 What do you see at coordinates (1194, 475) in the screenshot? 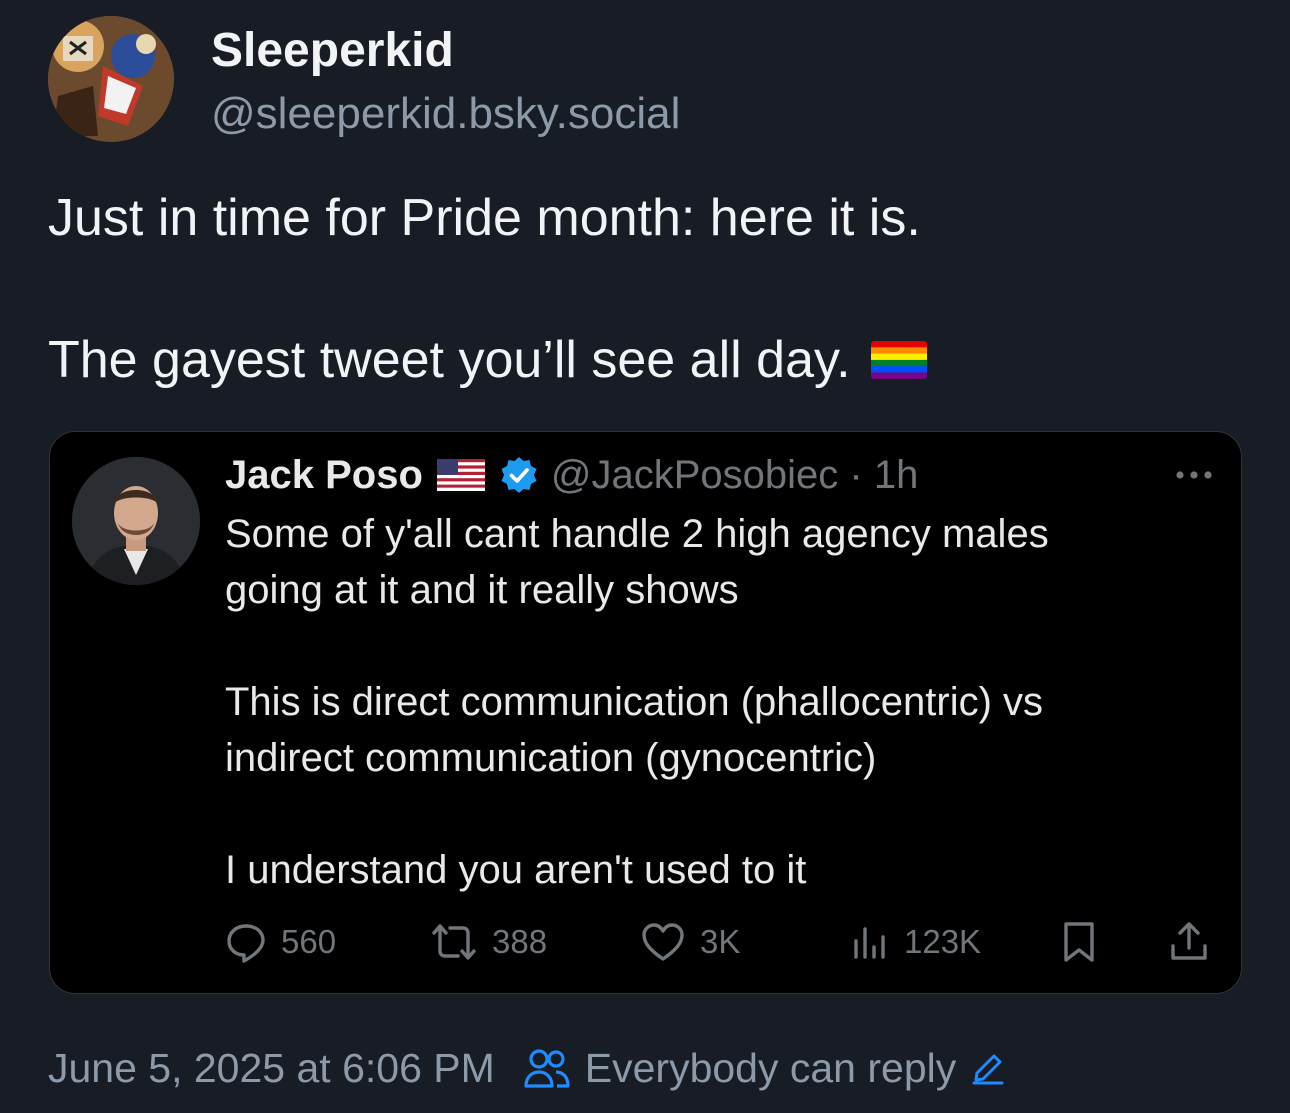
I see `more-options-icon` at bounding box center [1194, 475].